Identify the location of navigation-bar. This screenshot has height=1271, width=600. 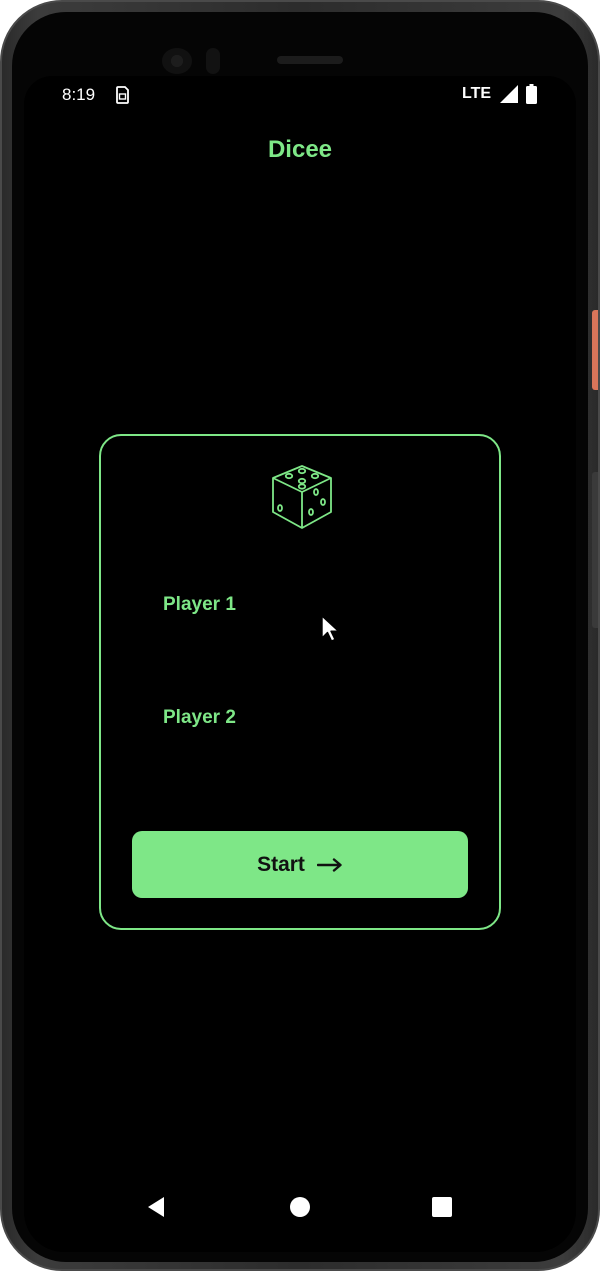
(300, 1207).